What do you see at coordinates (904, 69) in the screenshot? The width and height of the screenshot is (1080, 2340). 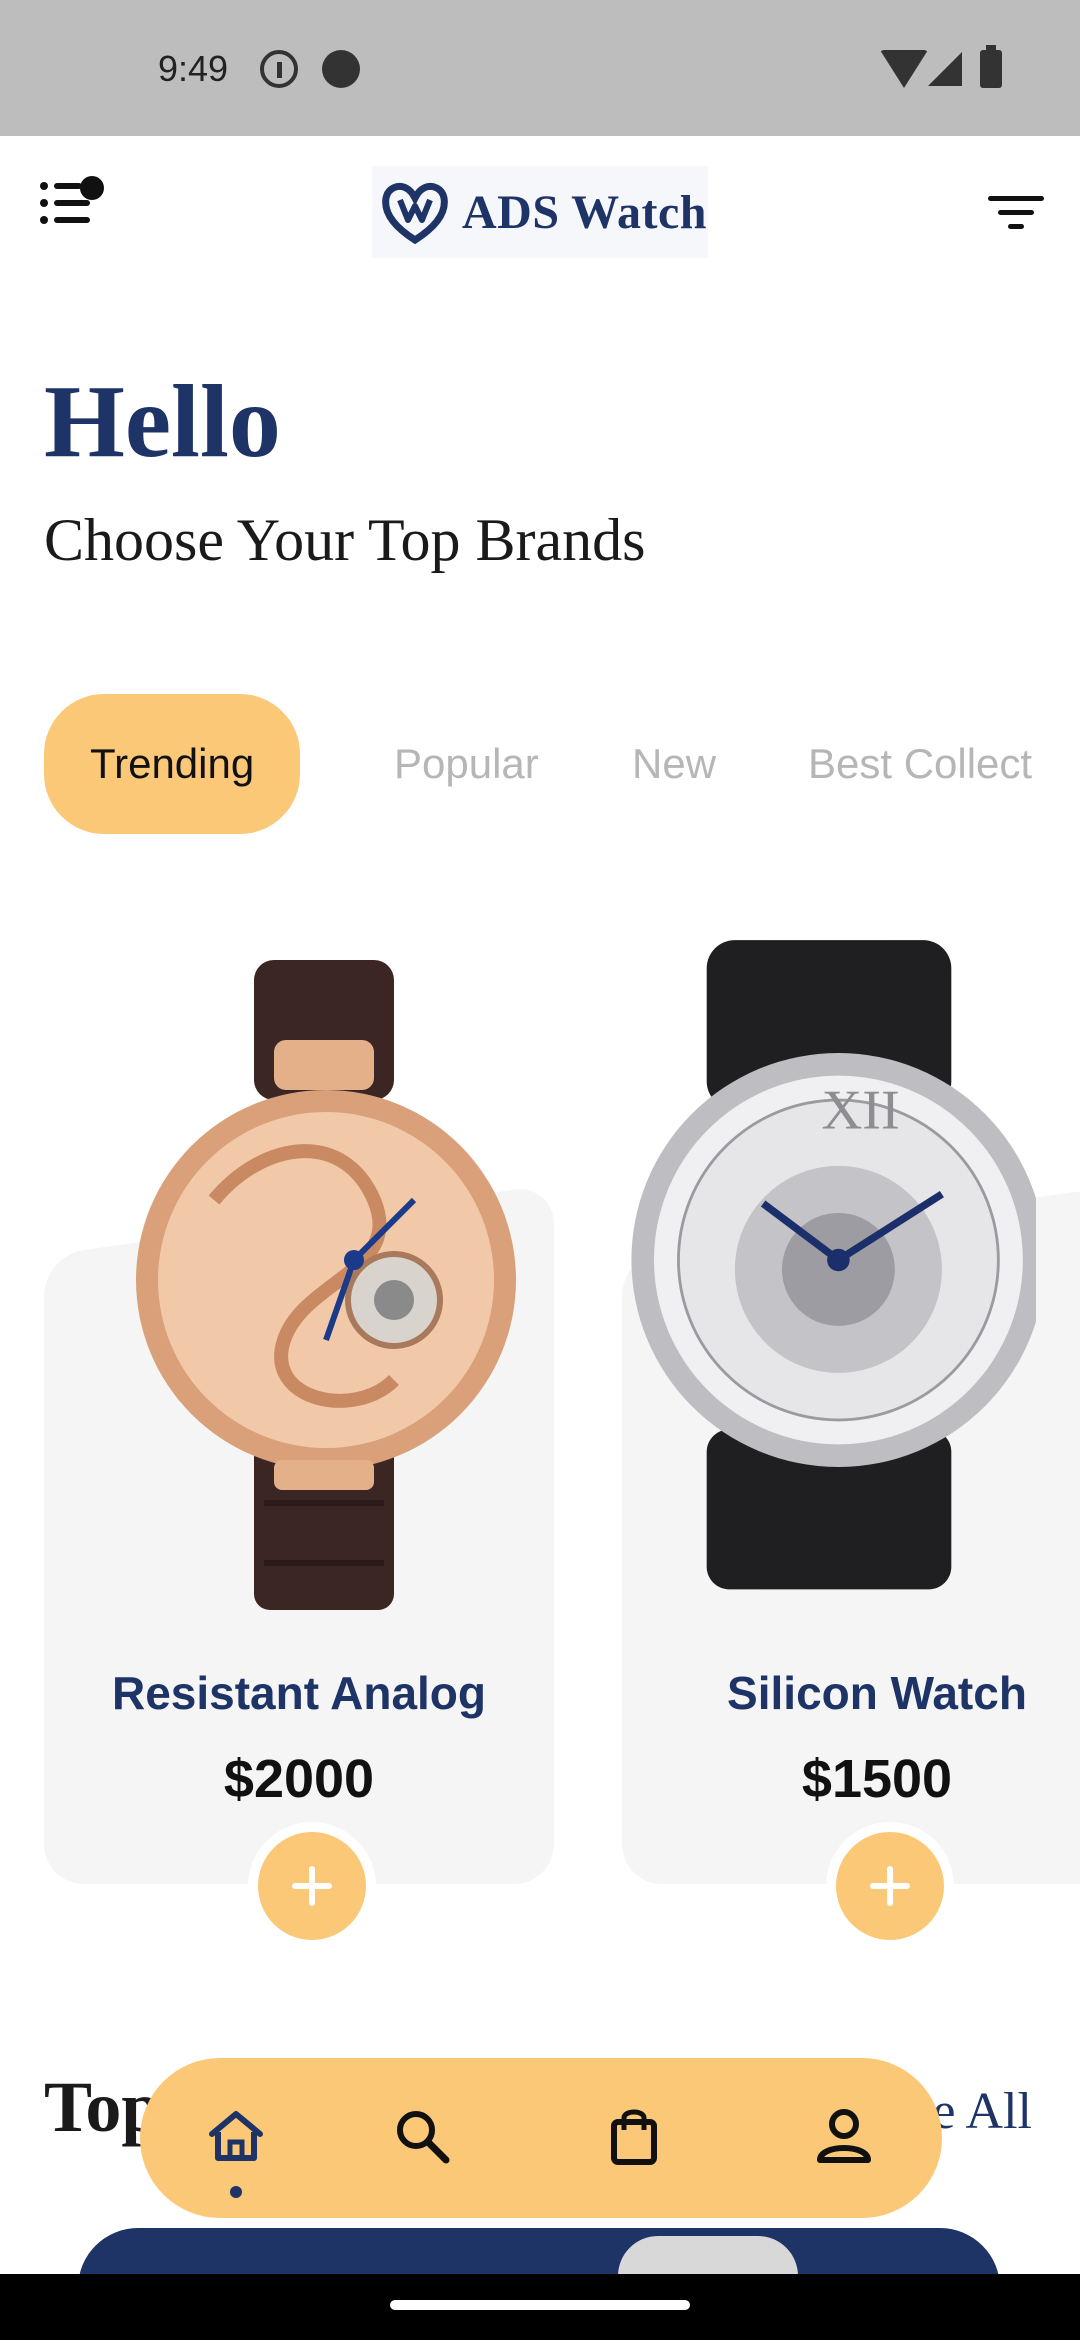 I see `wifi-icon` at bounding box center [904, 69].